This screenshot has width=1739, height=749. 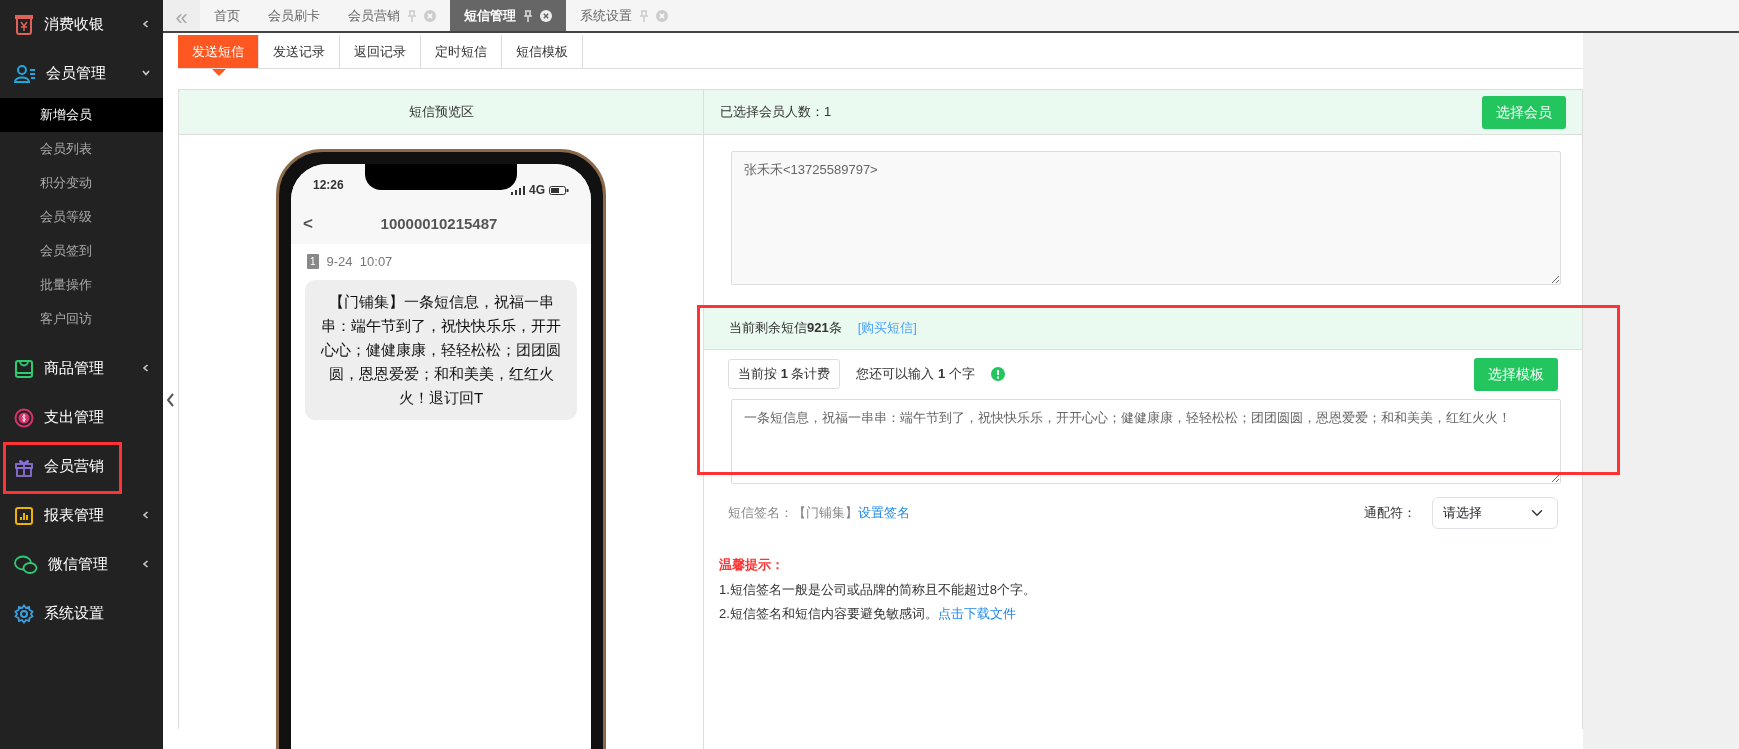 I want to click on message-bubble: 【门铺集】一条短信息，祝福一串串：端午节到了，祝快快乐乐，开开心心；健健康康，轻轻松松；团团圆圆，恩恩爱爱；和和美美，红红火火！退订回T, so click(x=441, y=349).